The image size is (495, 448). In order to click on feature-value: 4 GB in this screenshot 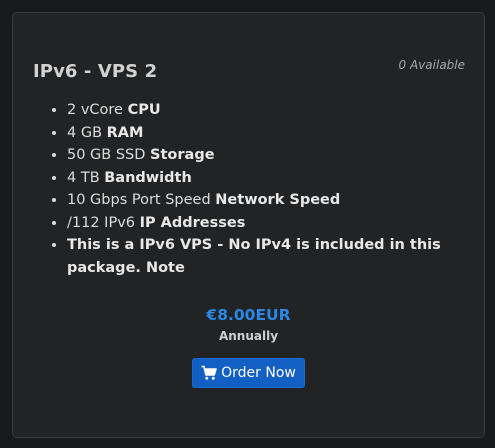, I will do `click(85, 132)`.